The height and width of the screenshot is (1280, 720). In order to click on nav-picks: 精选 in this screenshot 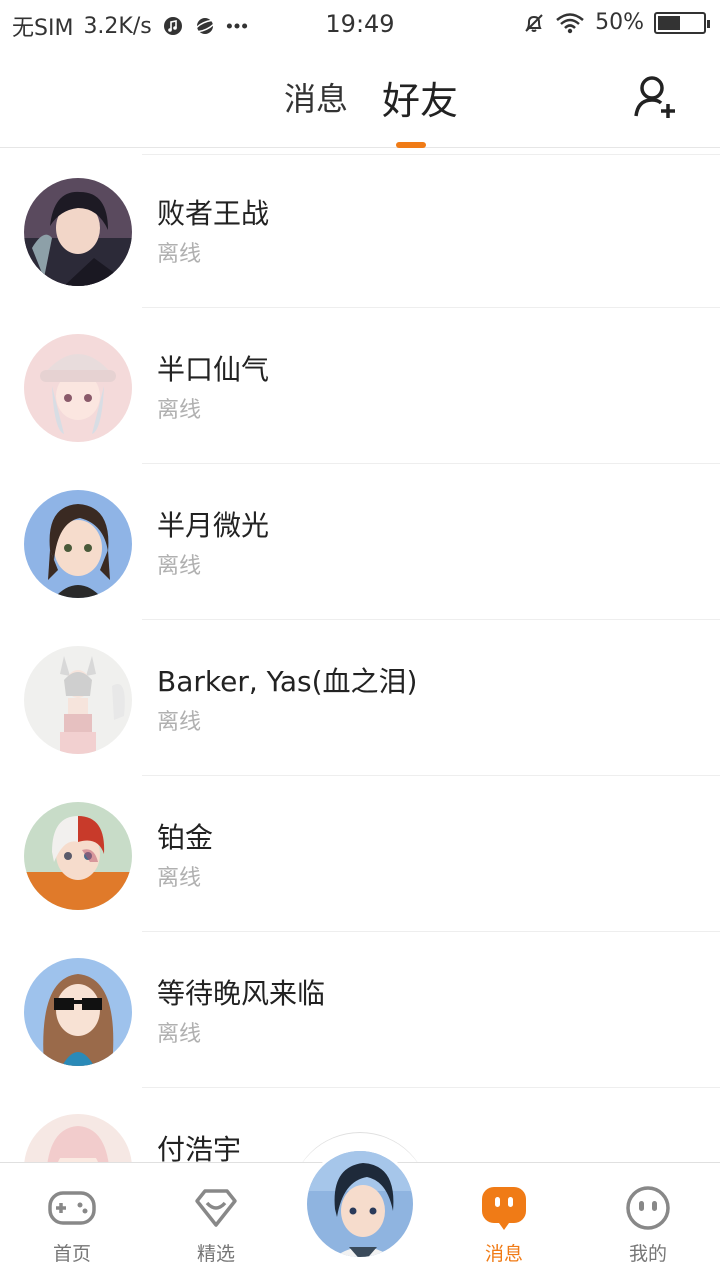, I will do `click(216, 1224)`.